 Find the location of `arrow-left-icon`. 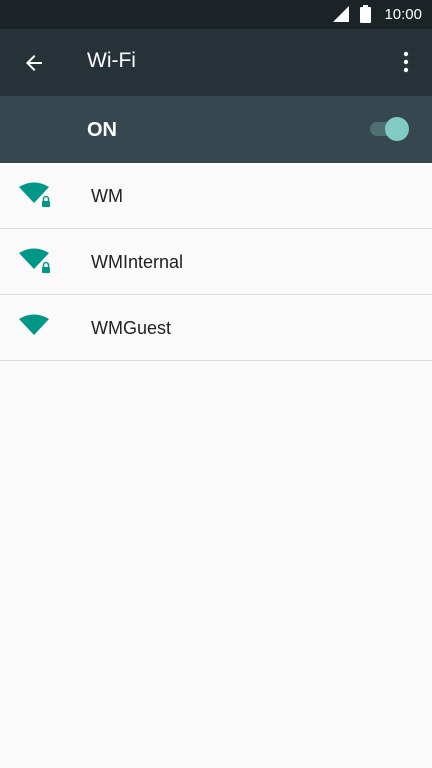

arrow-left-icon is located at coordinates (34, 63).